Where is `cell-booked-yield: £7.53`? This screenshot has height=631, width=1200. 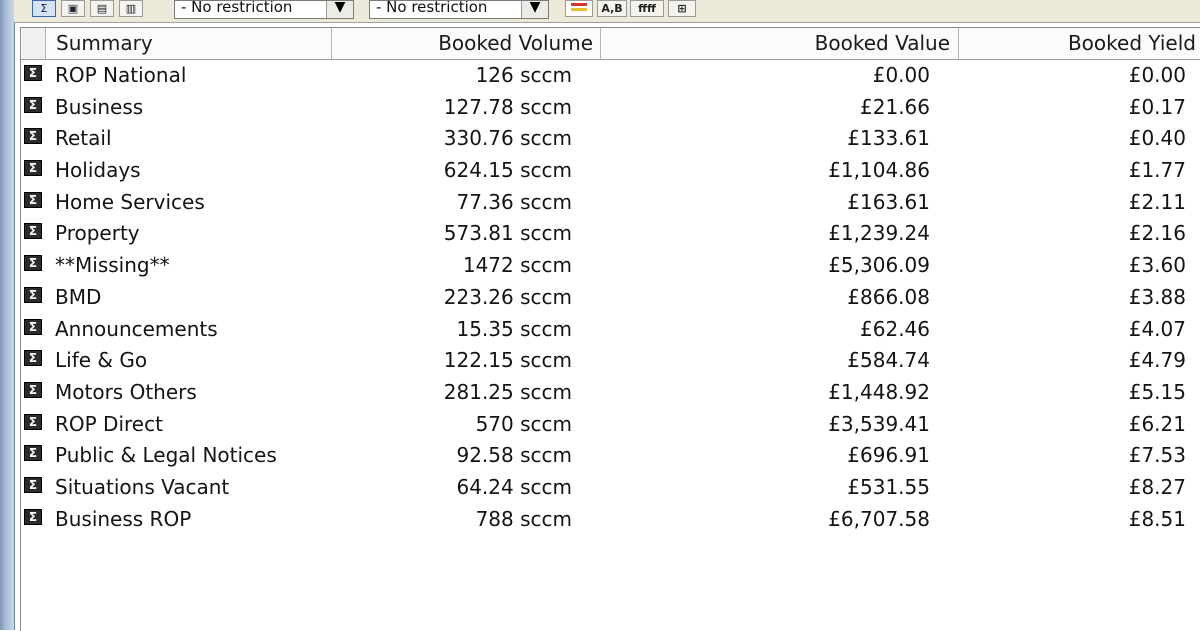
cell-booked-yield: £7.53 is located at coordinates (1157, 455).